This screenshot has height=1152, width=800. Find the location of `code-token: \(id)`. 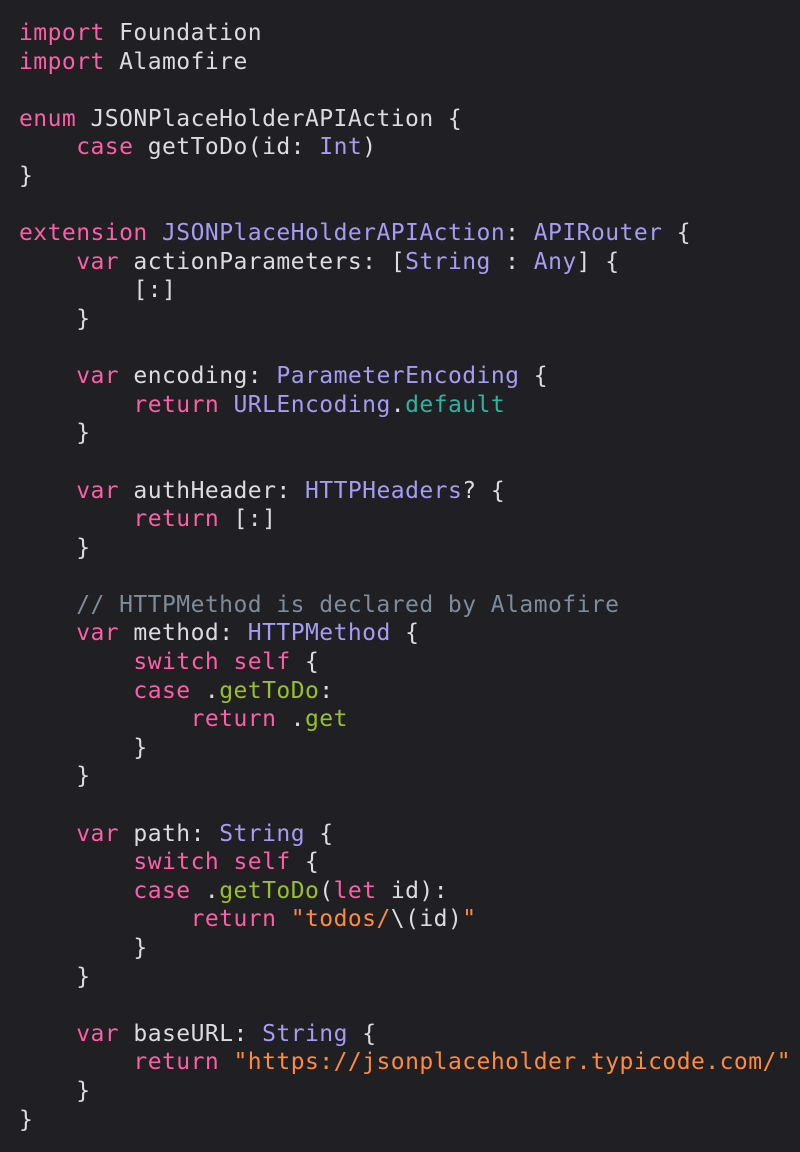

code-token: \(id) is located at coordinates (426, 919).